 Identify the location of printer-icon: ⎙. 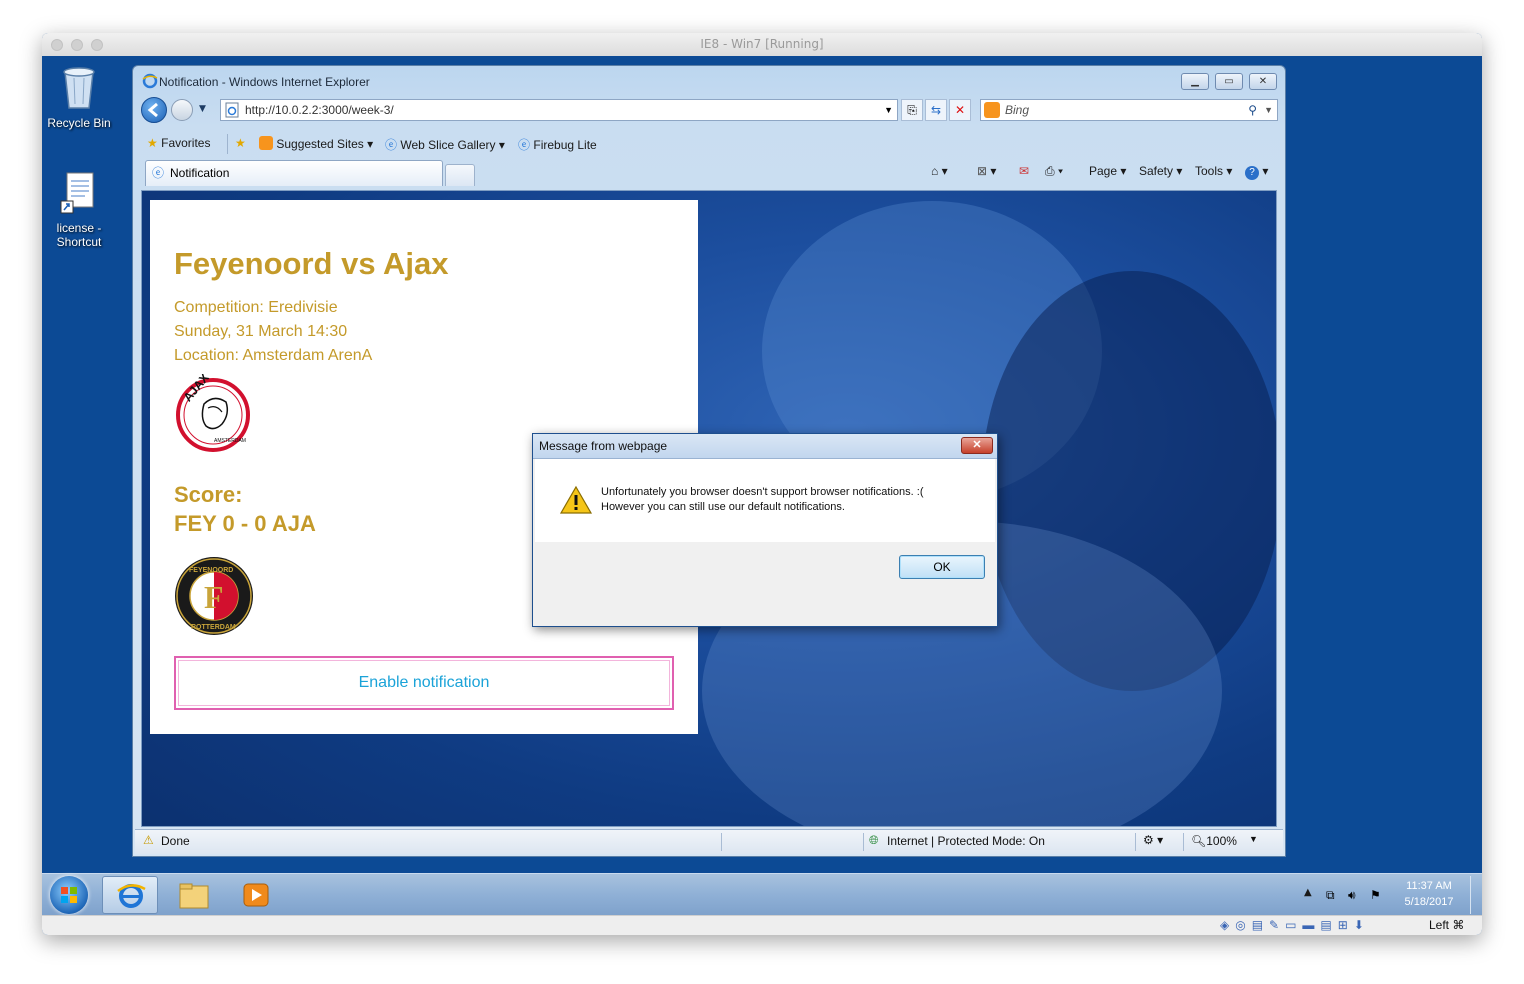
(1050, 171).